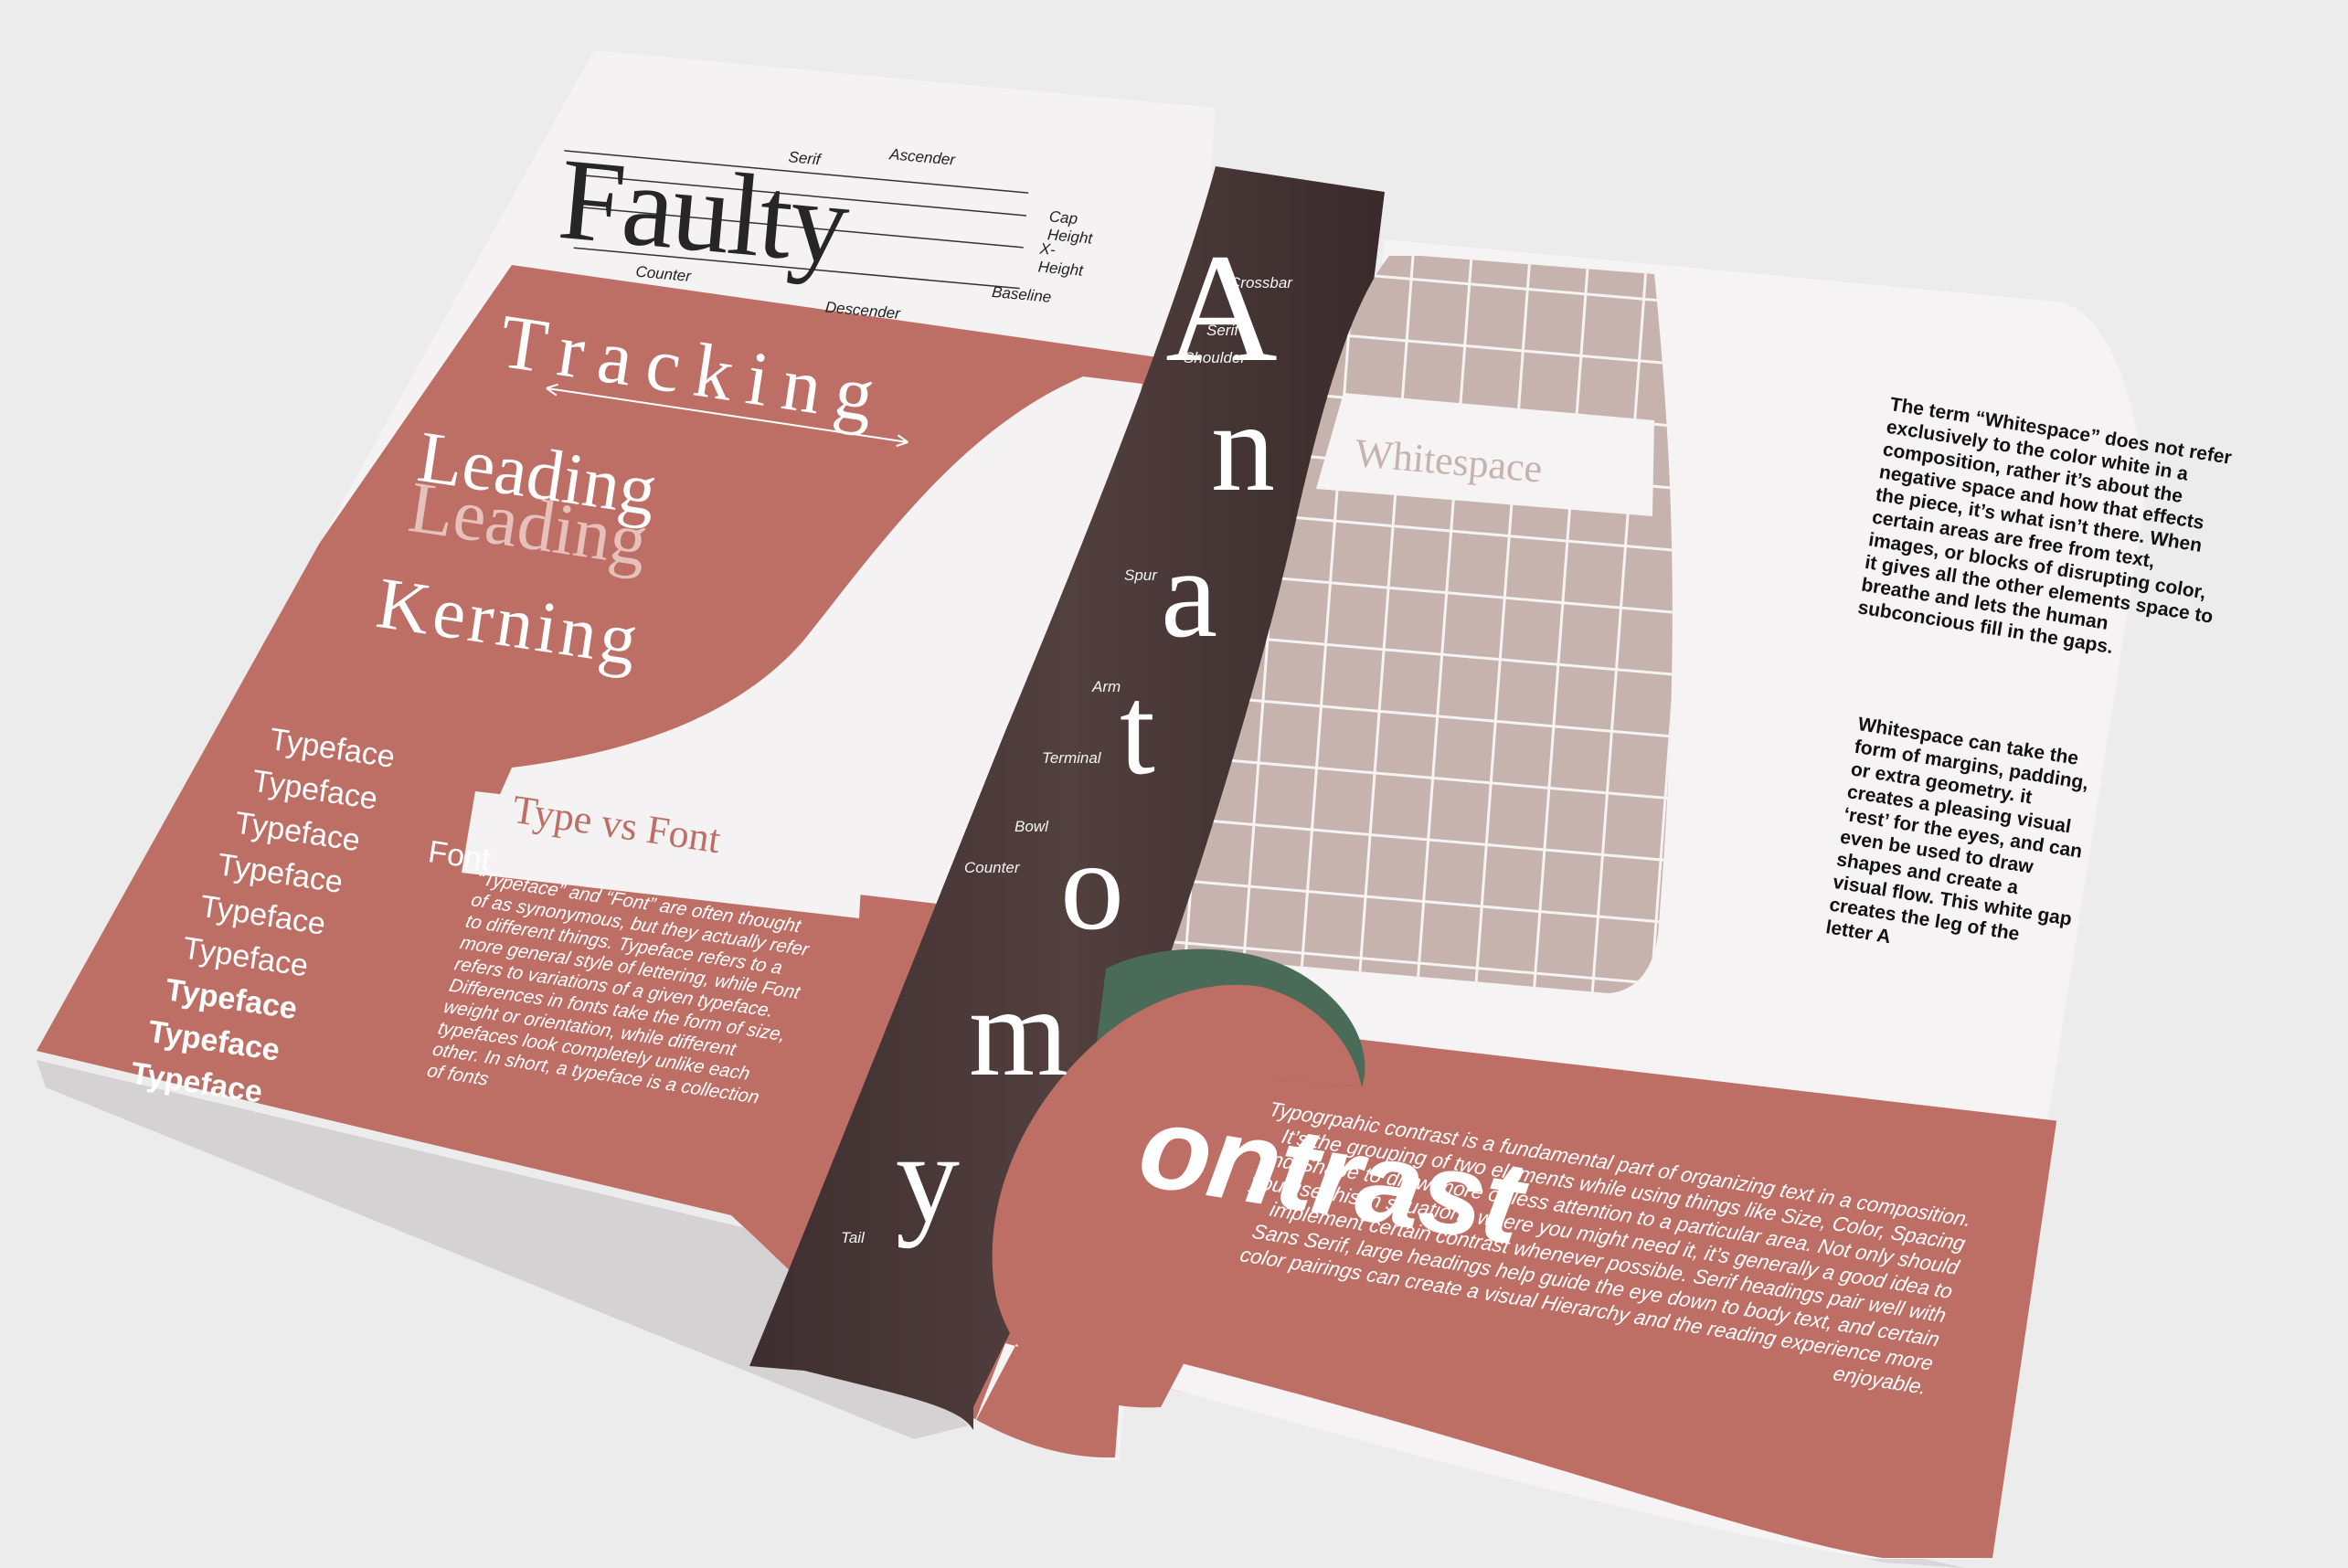 The image size is (2348, 1568). Describe the element at coordinates (1243, 447) in the screenshot. I see `anatomy-letter: n` at that location.